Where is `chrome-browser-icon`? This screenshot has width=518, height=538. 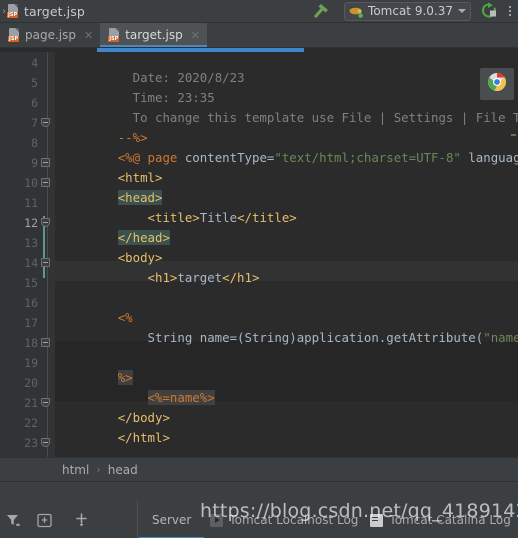 chrome-browser-icon is located at coordinates (497, 84).